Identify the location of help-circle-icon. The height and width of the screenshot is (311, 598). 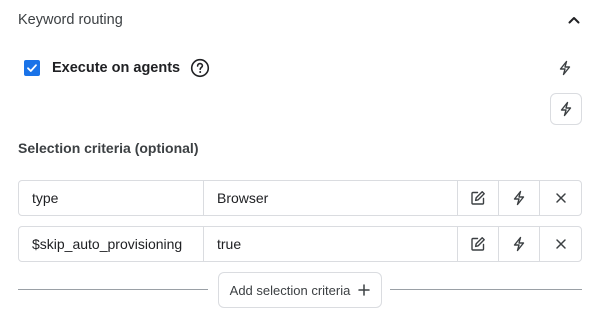
(200, 68).